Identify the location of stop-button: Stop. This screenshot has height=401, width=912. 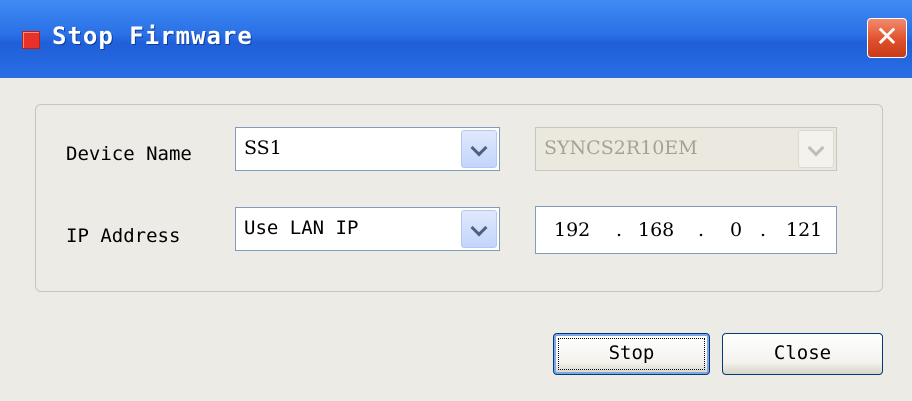
(631, 354).